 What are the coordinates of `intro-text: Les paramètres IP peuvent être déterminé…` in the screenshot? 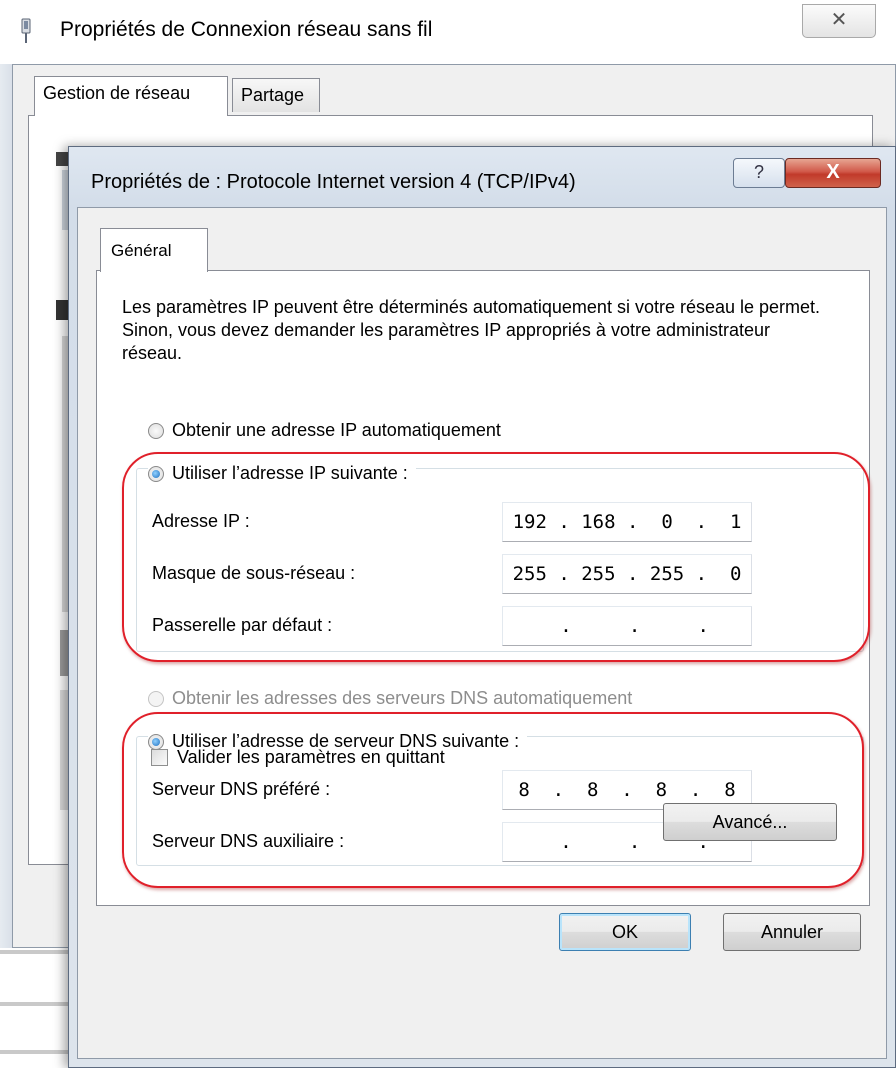 It's located at (471, 330).